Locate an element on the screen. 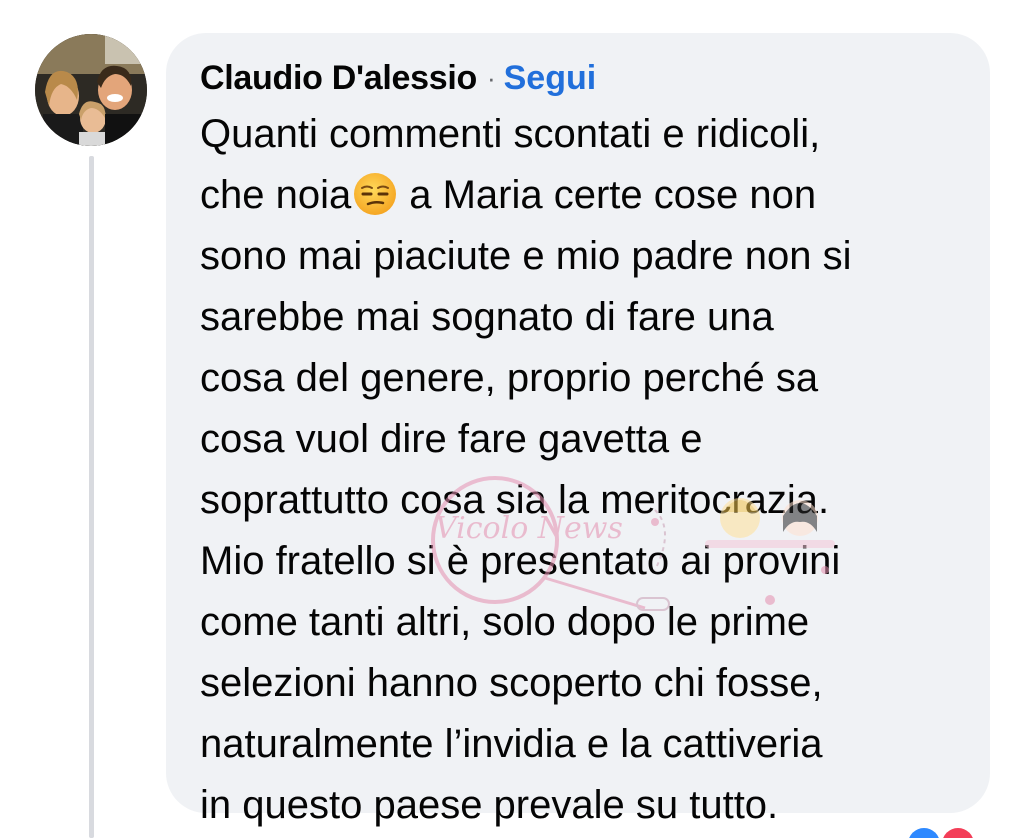 The height and width of the screenshot is (838, 1024). comment-text-segment: che noia is located at coordinates (276, 195).